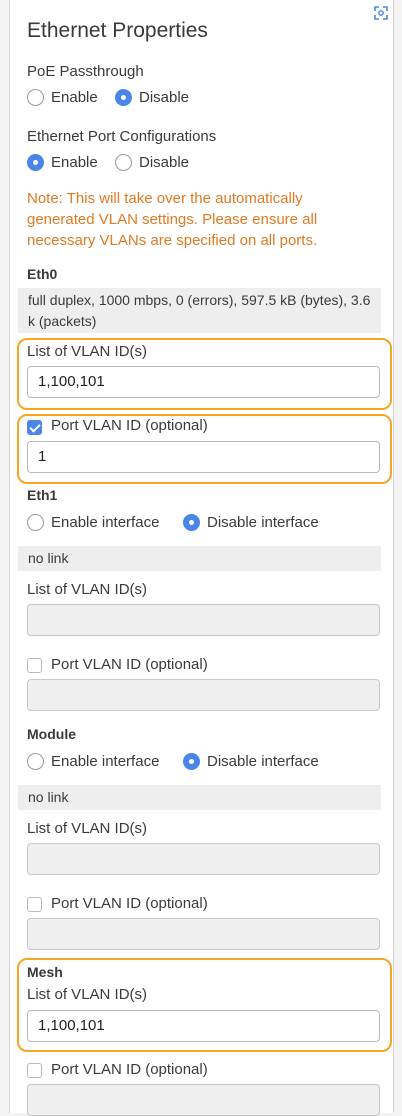 The image size is (402, 1116). Describe the element at coordinates (51, 734) in the screenshot. I see `module-heading: Module` at that location.